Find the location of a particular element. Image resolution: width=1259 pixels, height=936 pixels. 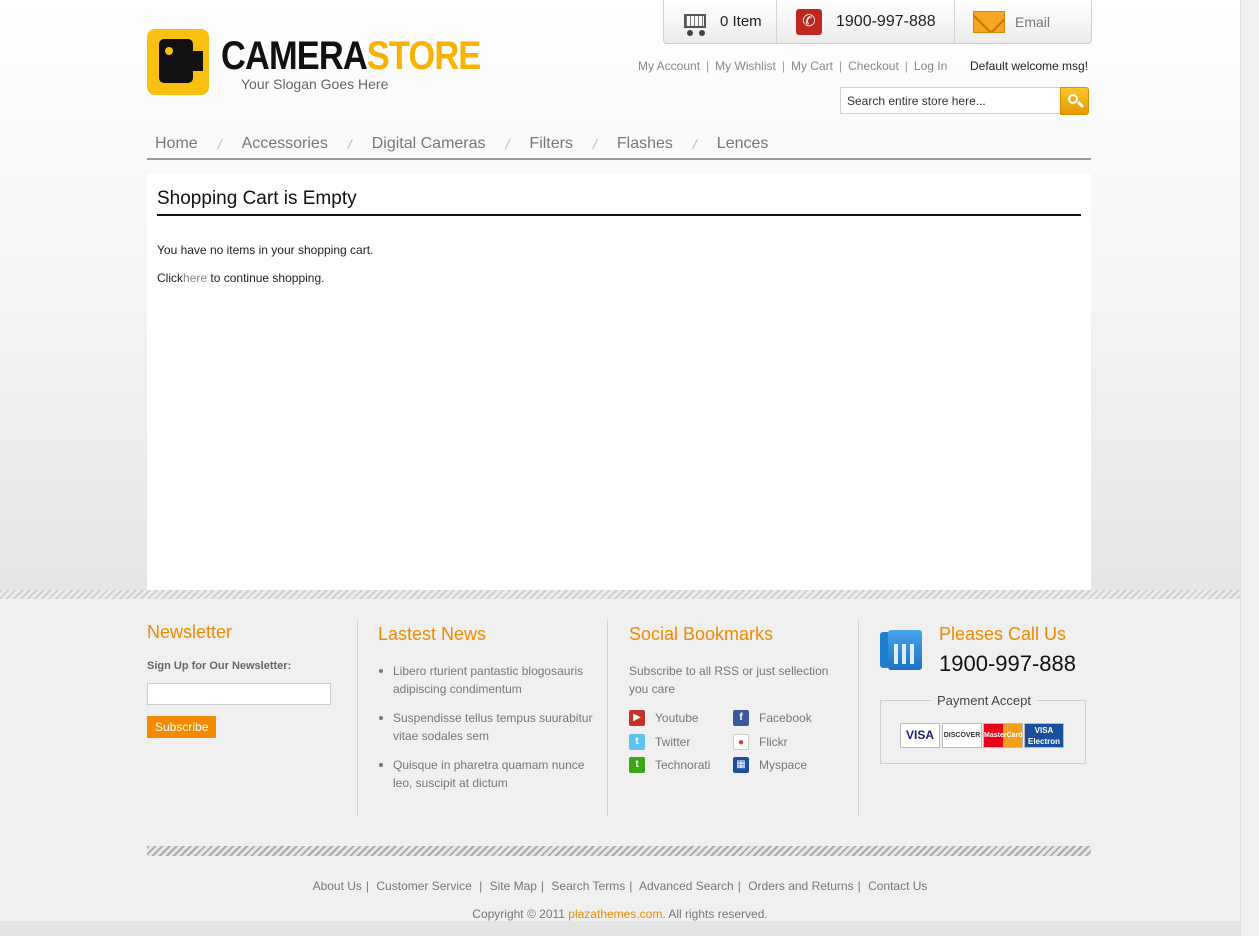

footer-top-stripe is located at coordinates (620, 594).